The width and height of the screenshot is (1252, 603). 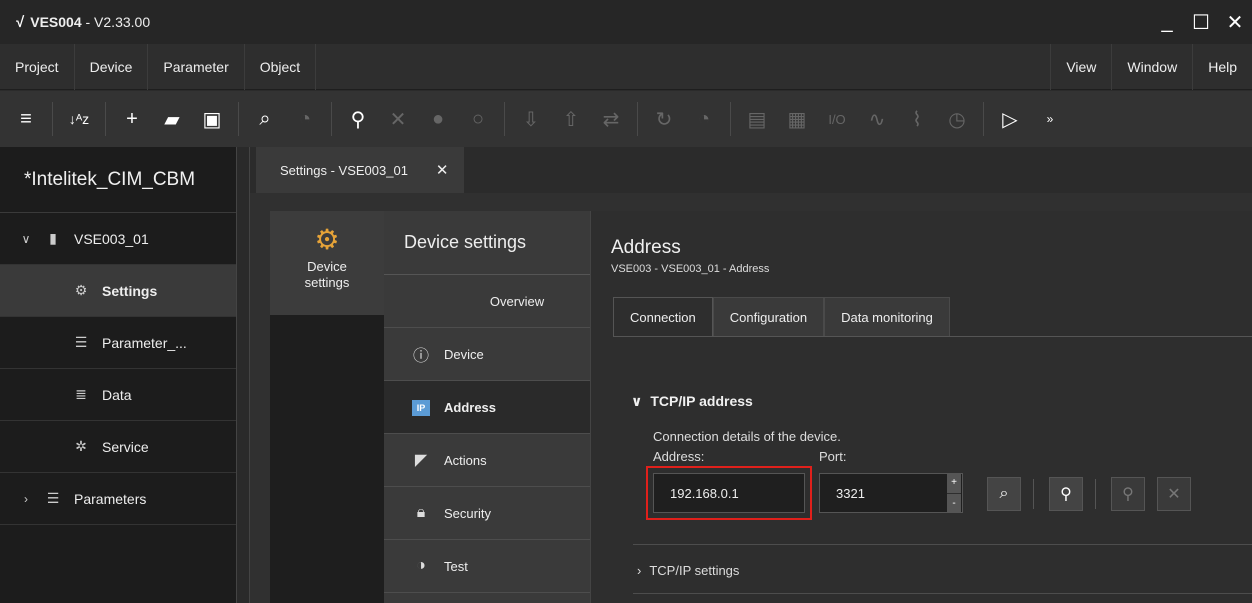 I want to click on project-name: *Intelitek_CIM_CBM, so click(x=118, y=180).